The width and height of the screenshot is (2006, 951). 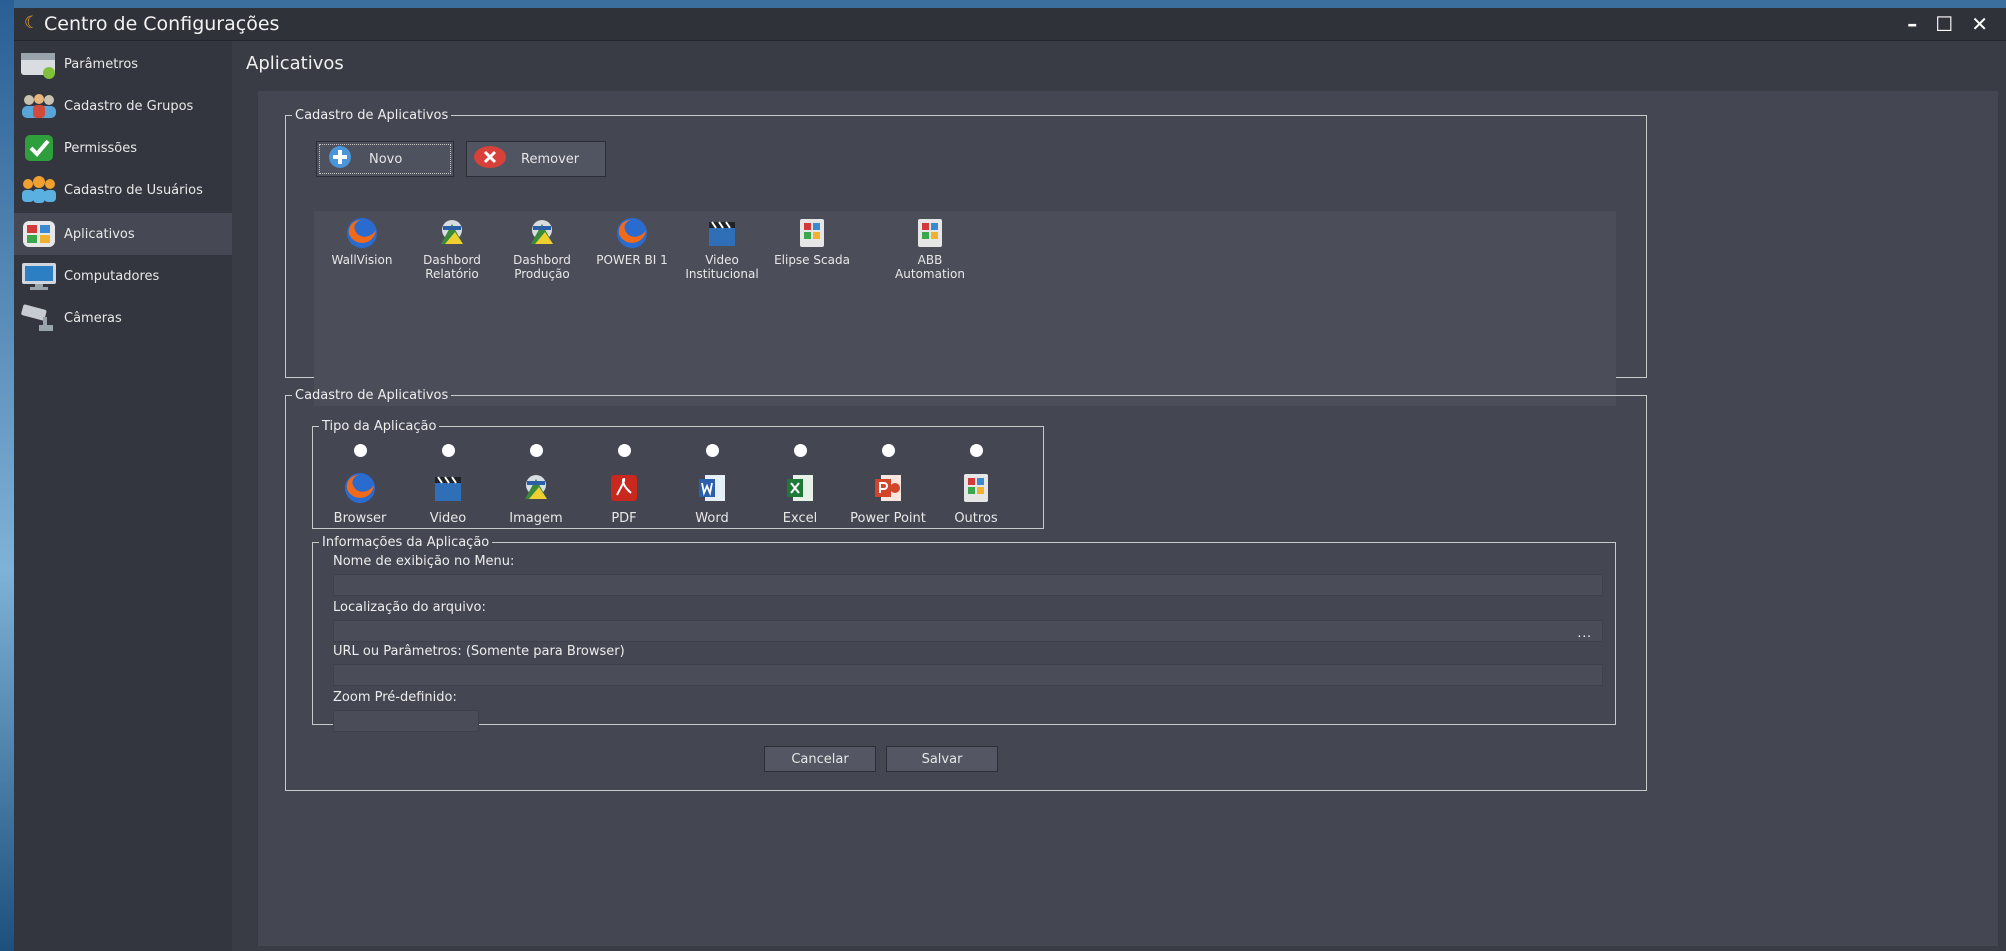 What do you see at coordinates (448, 518) in the screenshot?
I see `type-label: Video` at bounding box center [448, 518].